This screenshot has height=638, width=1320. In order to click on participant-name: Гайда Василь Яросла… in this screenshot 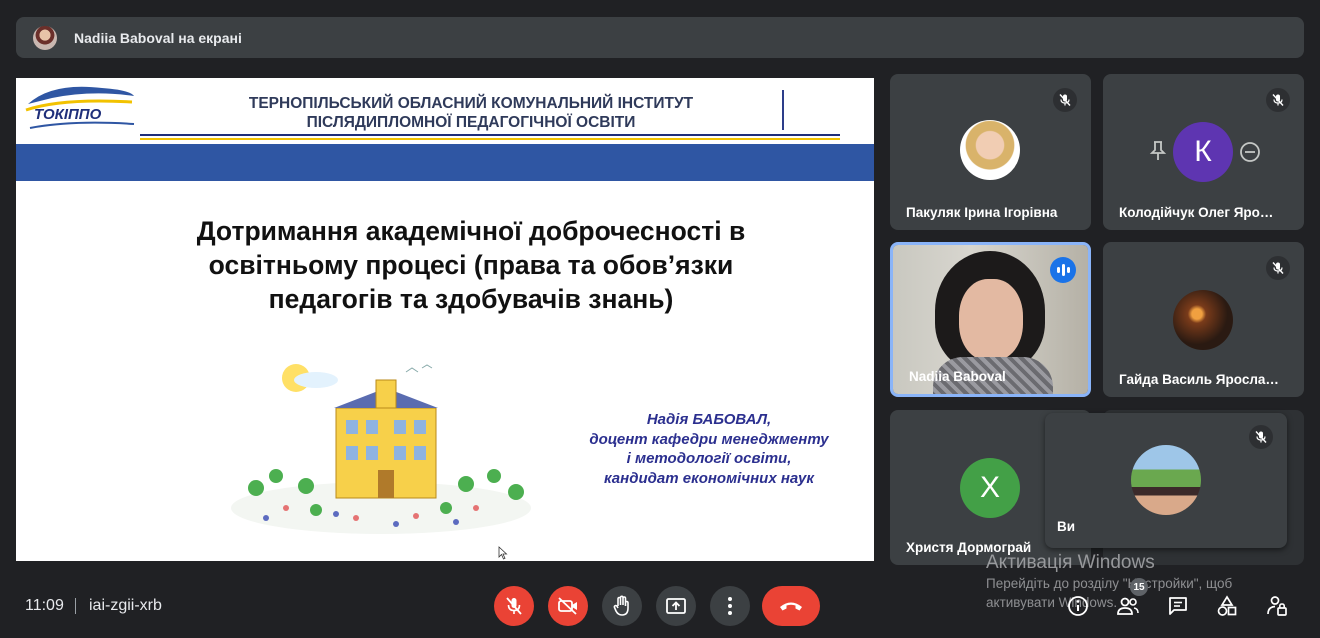, I will do `click(1199, 379)`.